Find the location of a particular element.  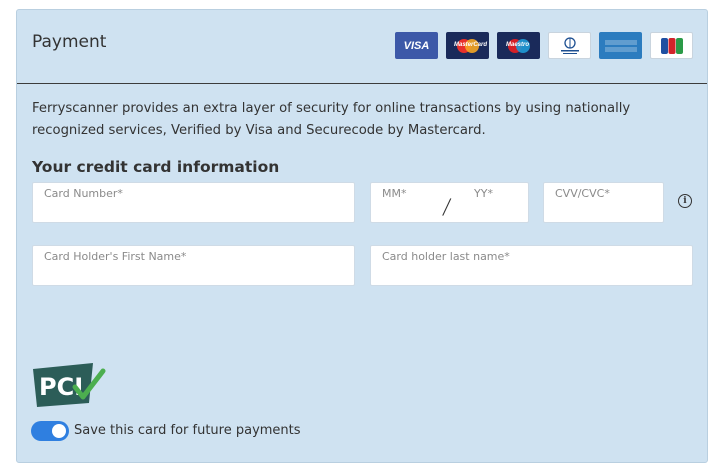

cvv-field: CVV/CVC* is located at coordinates (603, 202).